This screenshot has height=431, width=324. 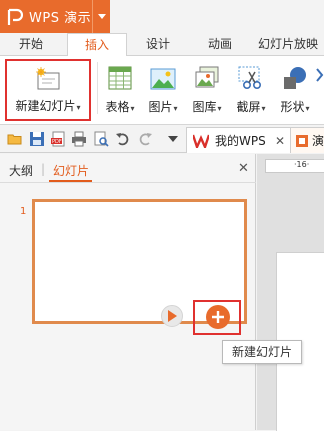 What do you see at coordinates (123, 139) in the screenshot?
I see `undo-icon` at bounding box center [123, 139].